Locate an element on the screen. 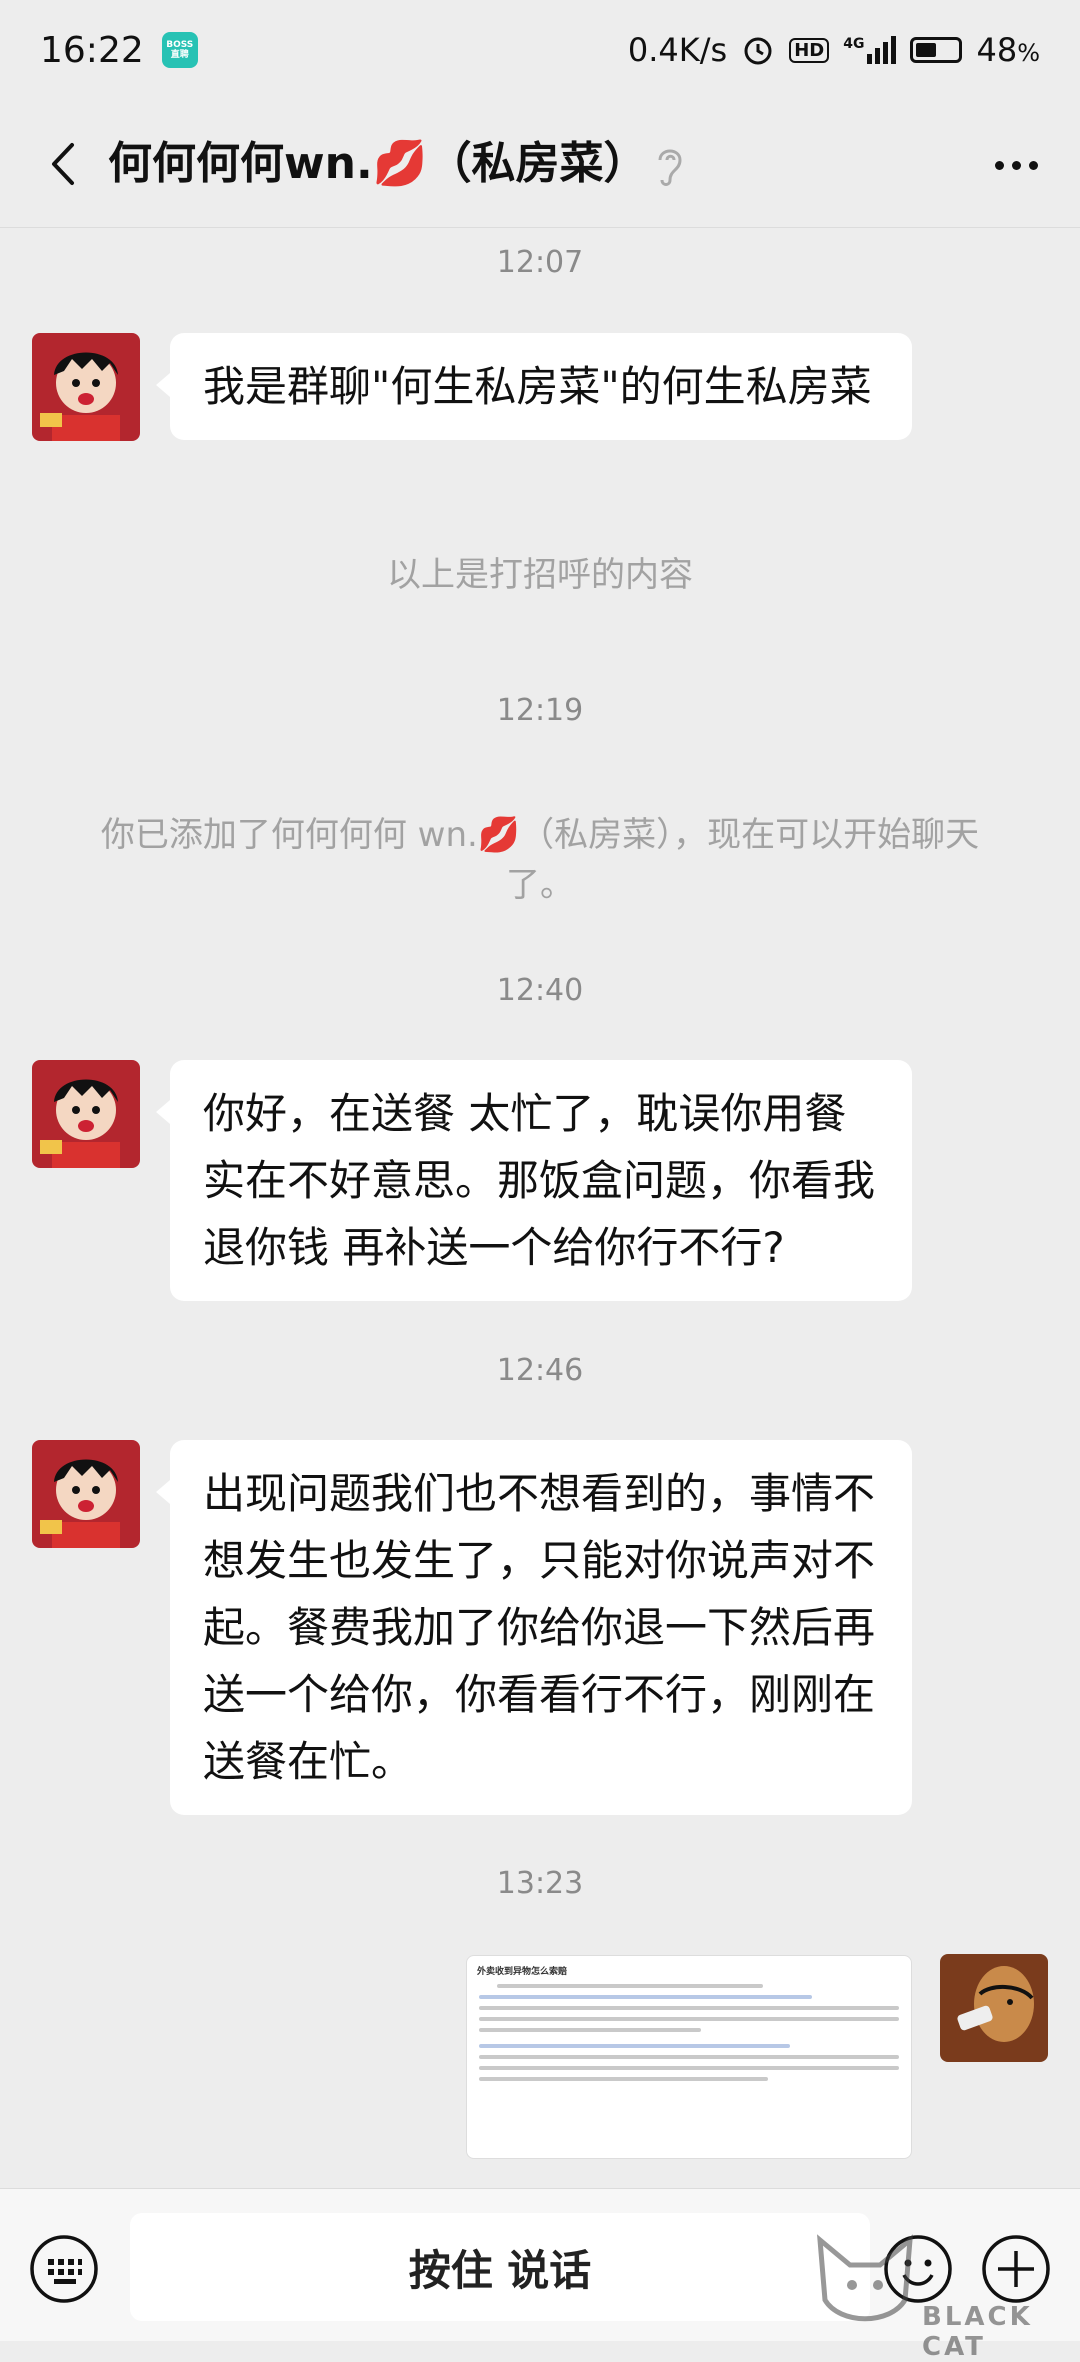 This screenshot has height=2362, width=1080. chat-title: 何何何何wn.💋（私房菜） is located at coordinates (378, 163).